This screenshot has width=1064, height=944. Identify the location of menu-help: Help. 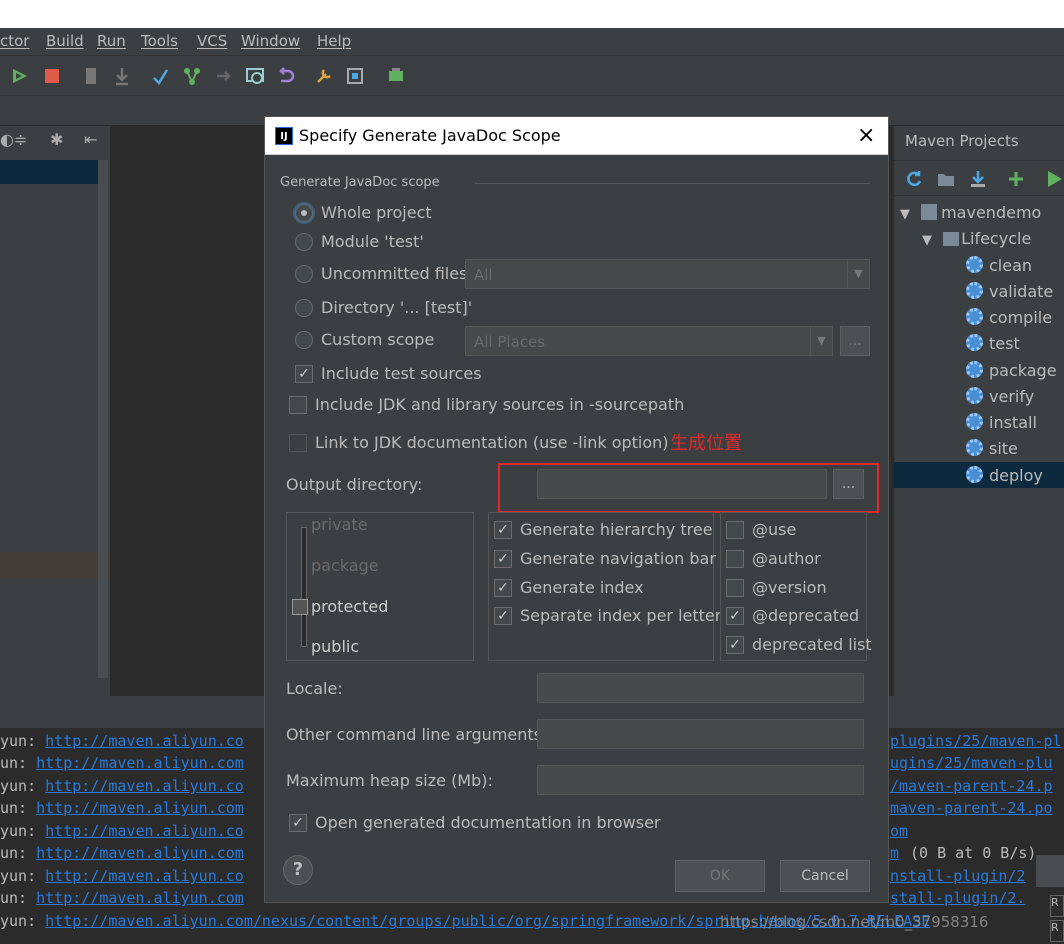
(334, 41).